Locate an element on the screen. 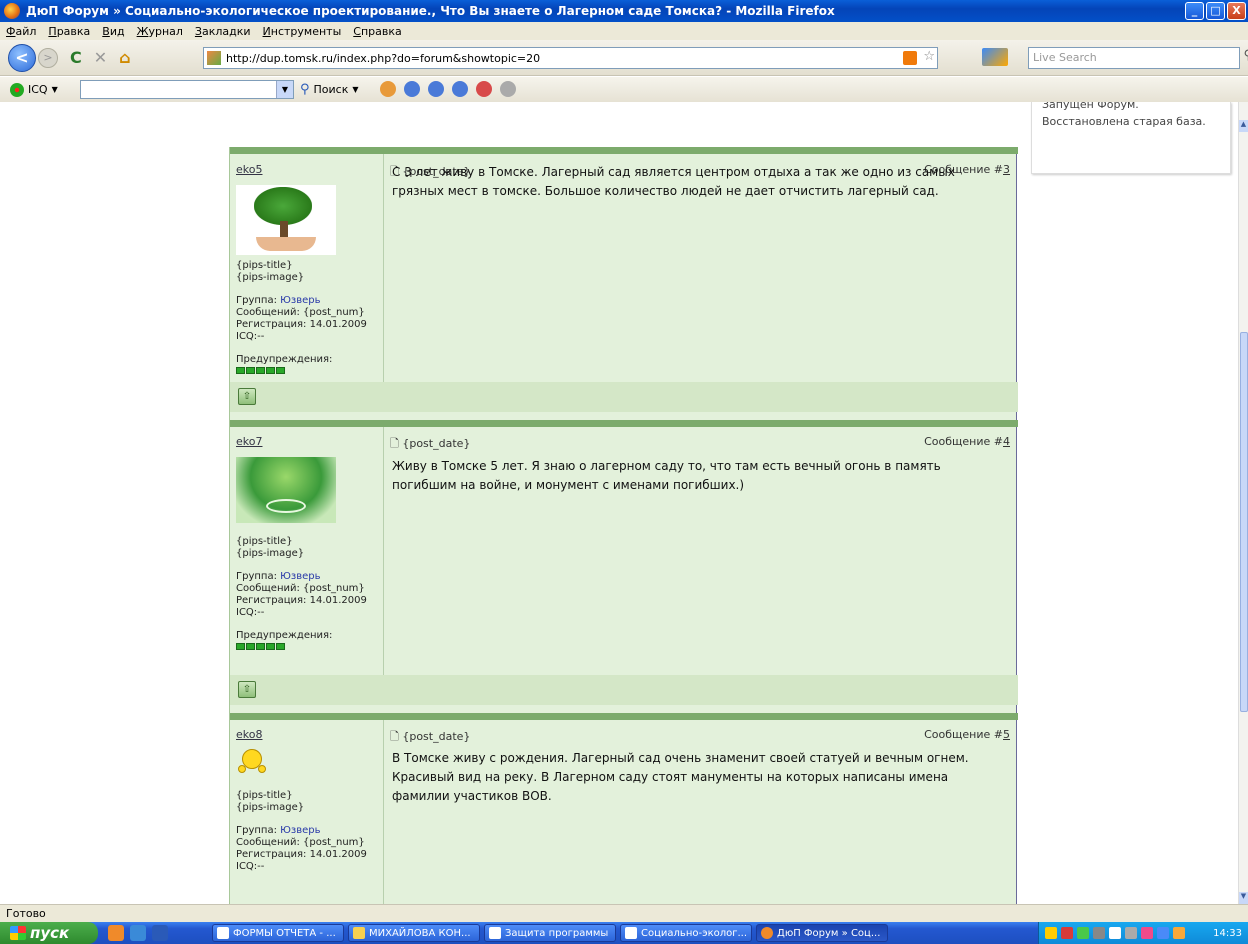 The height and width of the screenshot is (944, 1248). scroll-up-icon: ▲ is located at coordinates (1243, 126).